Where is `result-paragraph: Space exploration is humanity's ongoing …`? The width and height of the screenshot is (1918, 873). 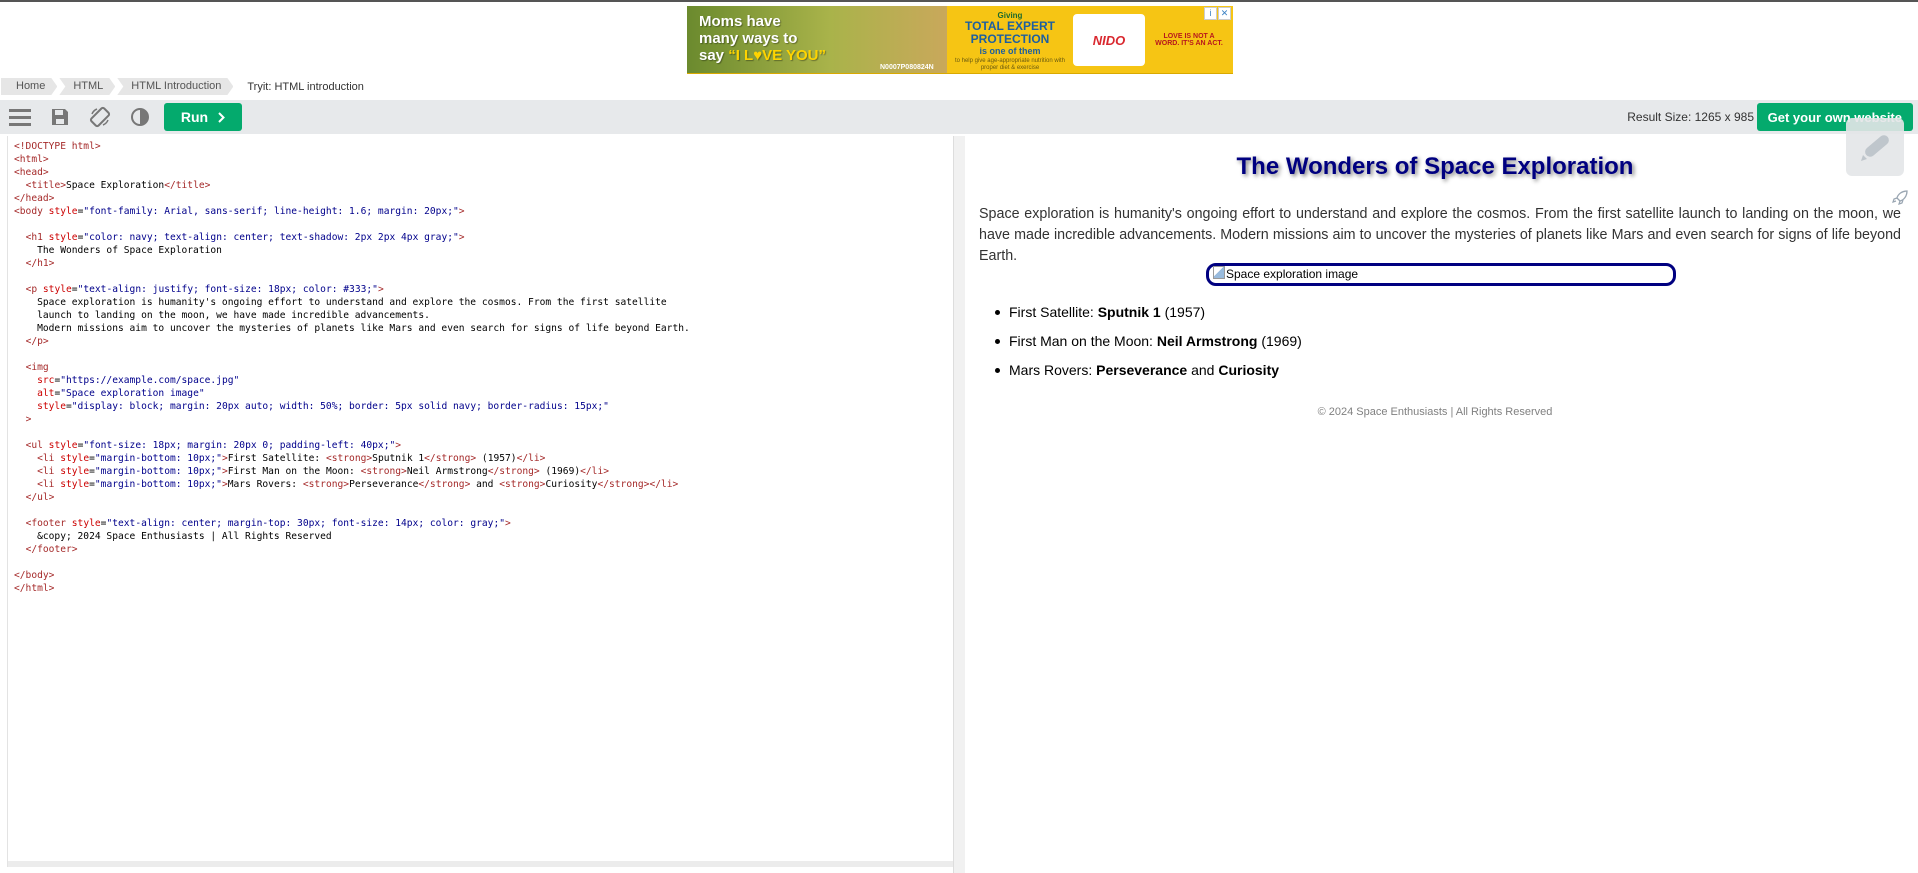 result-paragraph: Space exploration is humanity's ongoing … is located at coordinates (1440, 235).